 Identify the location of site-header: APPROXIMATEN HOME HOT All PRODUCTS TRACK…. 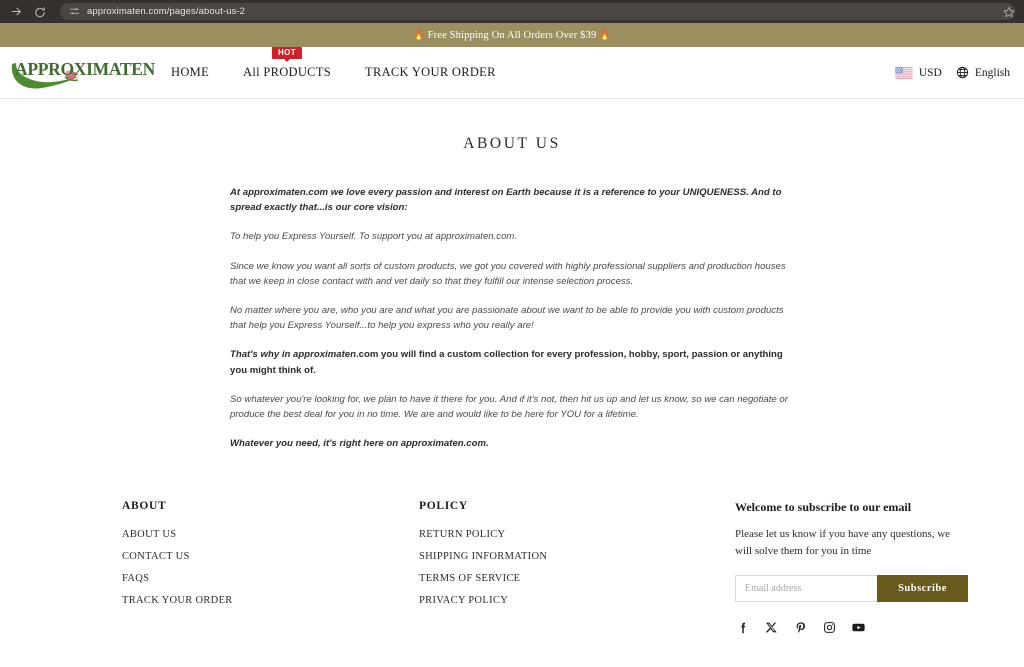
(512, 73).